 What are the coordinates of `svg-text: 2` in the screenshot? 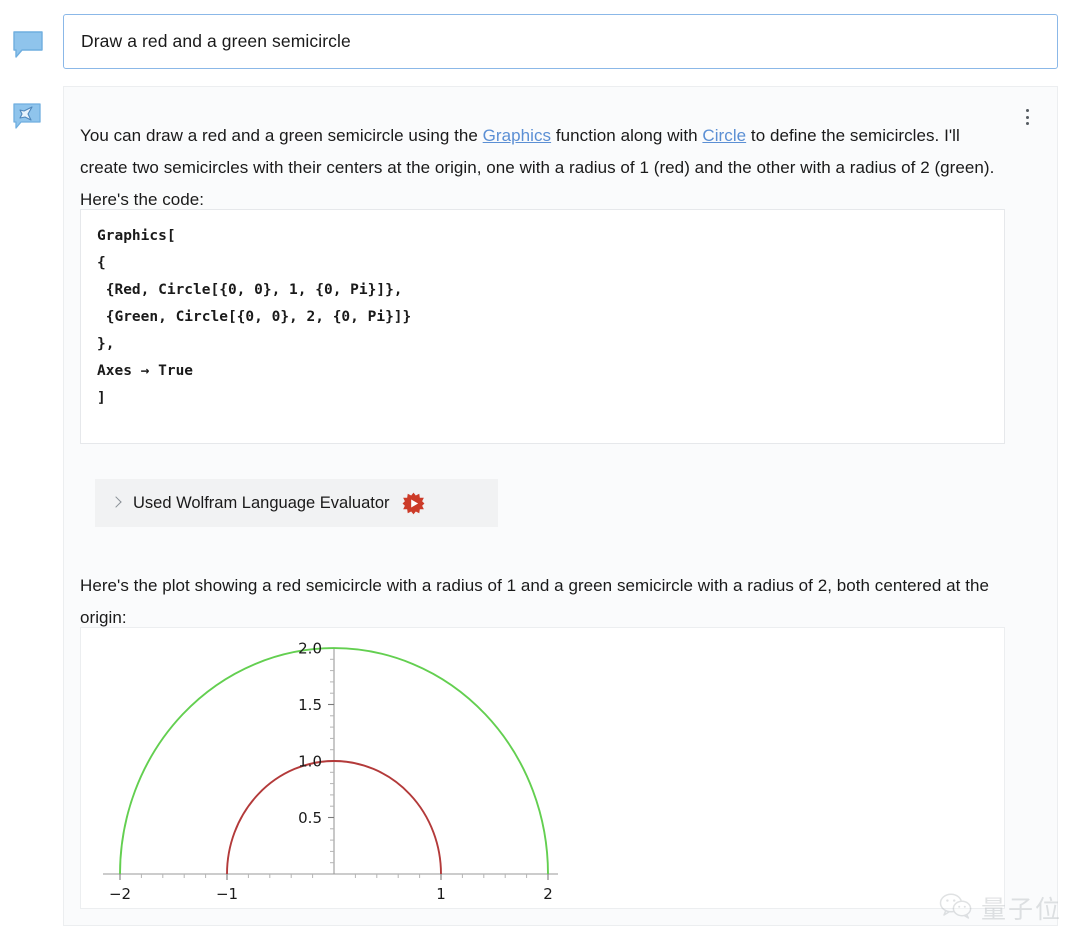 It's located at (548, 894).